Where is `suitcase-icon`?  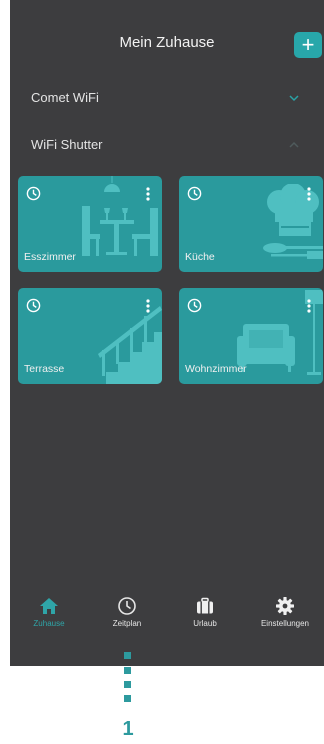 suitcase-icon is located at coordinates (205, 605).